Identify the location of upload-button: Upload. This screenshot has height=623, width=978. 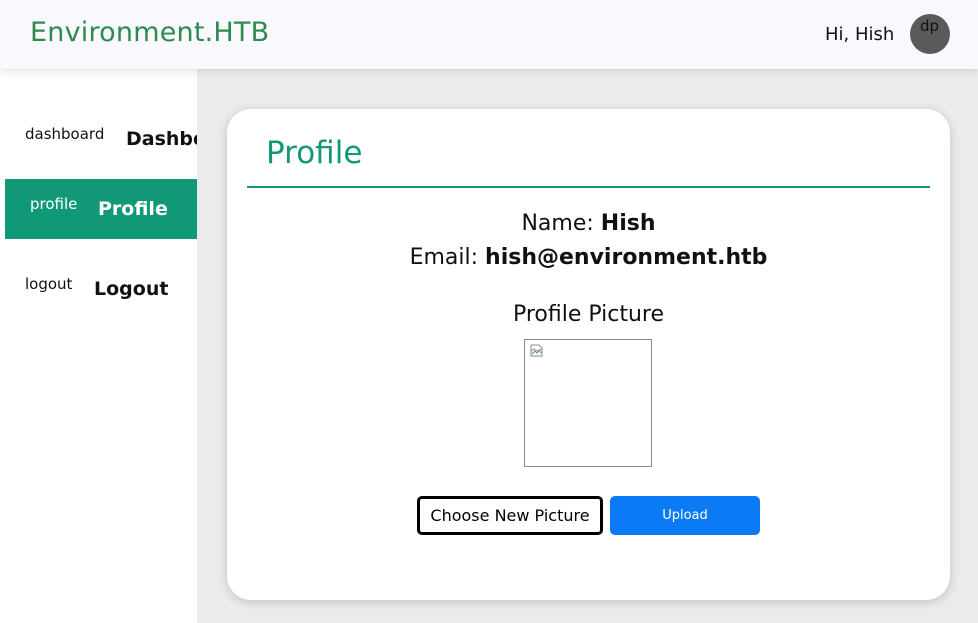
(685, 515).